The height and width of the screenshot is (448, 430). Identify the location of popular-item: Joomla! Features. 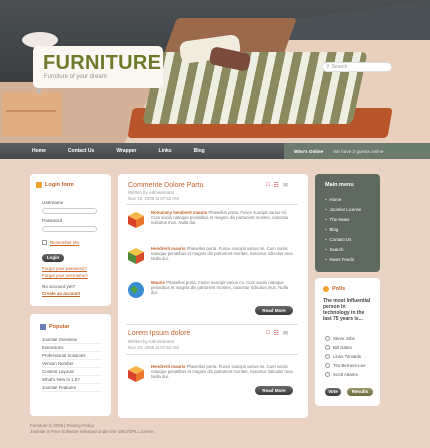
(72, 388).